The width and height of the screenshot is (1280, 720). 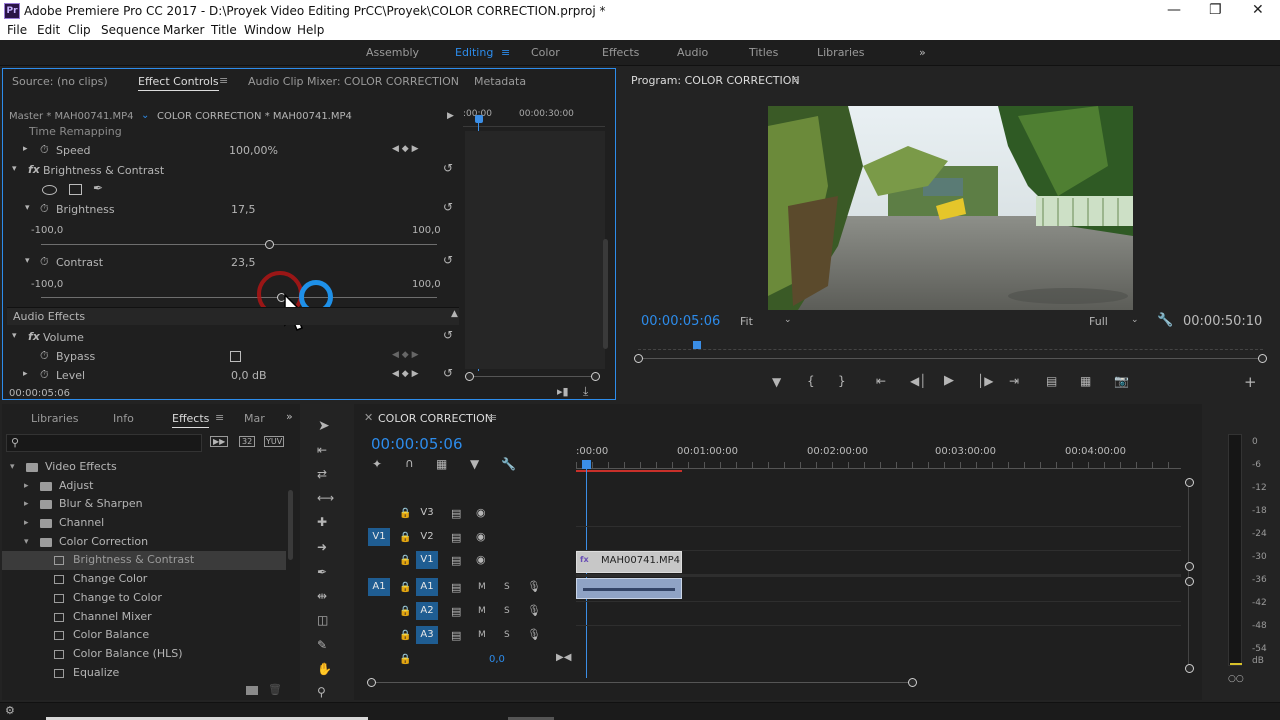 I want to click on lift-icon: ▤, so click(x=1051, y=381).